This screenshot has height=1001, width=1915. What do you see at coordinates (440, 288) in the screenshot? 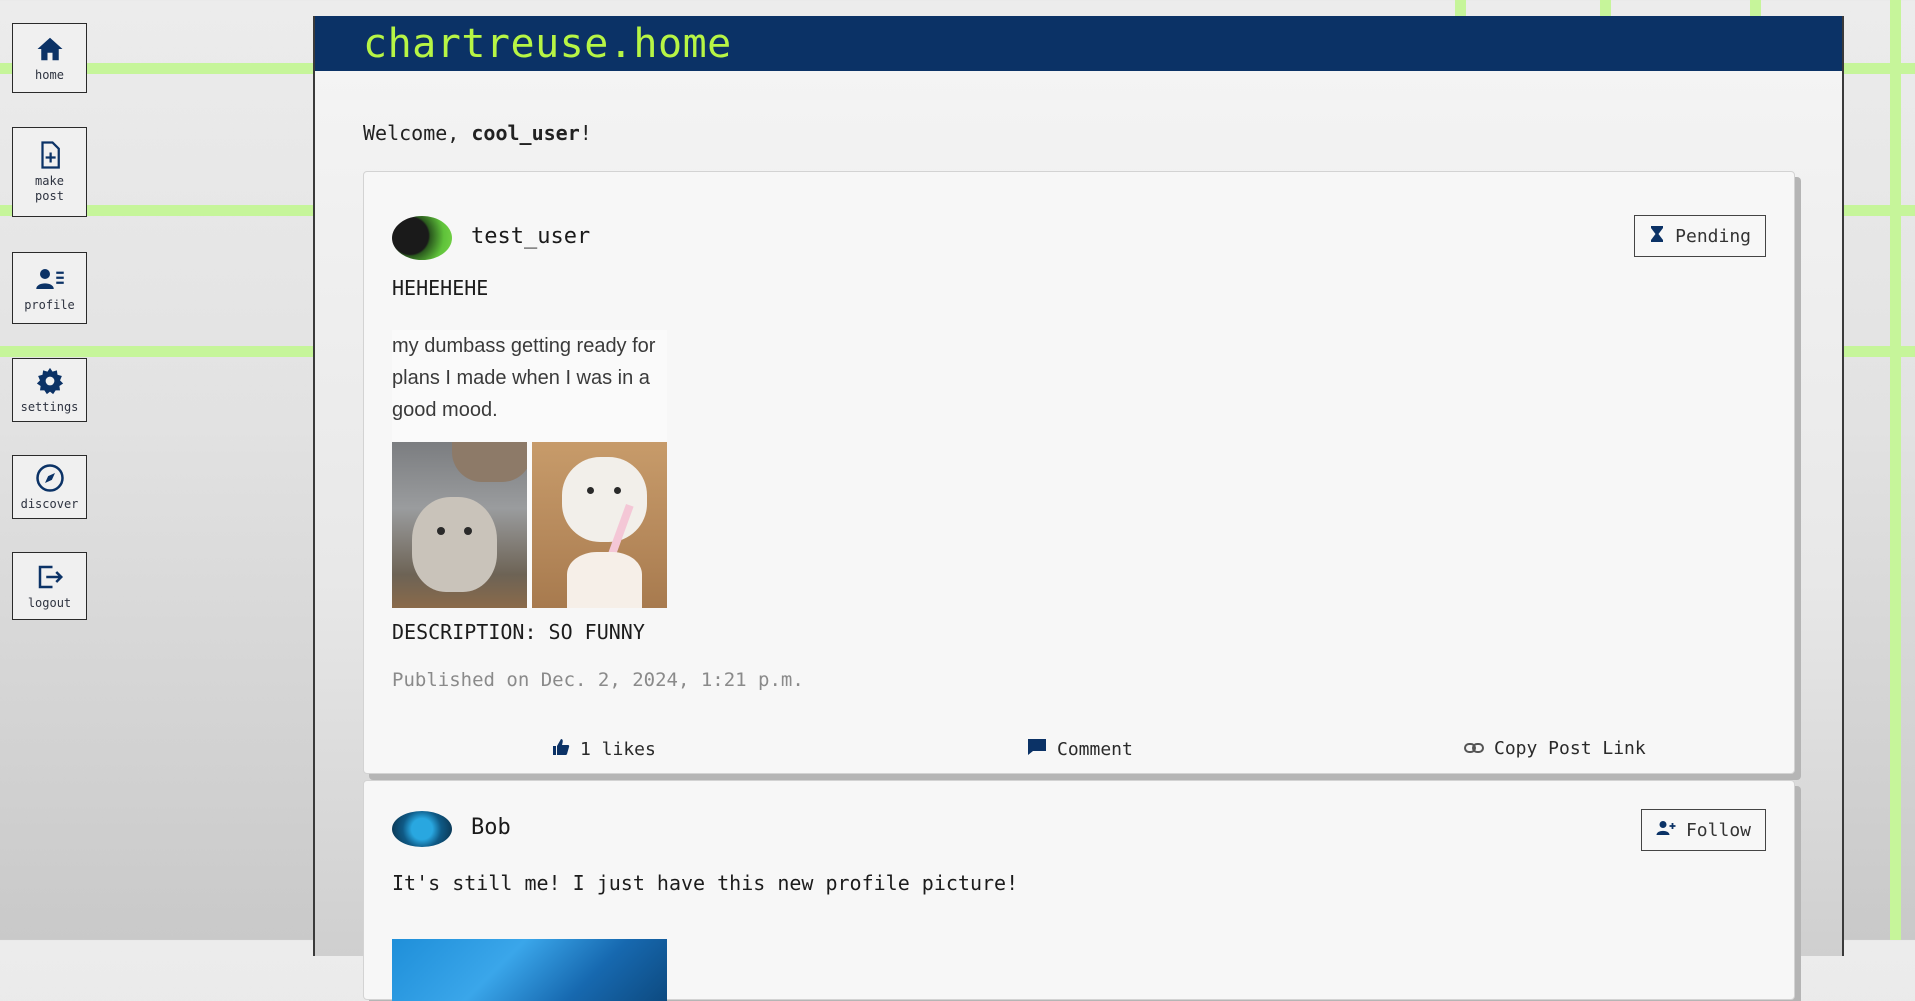
I see `post-text: HEHEHEHE` at bounding box center [440, 288].